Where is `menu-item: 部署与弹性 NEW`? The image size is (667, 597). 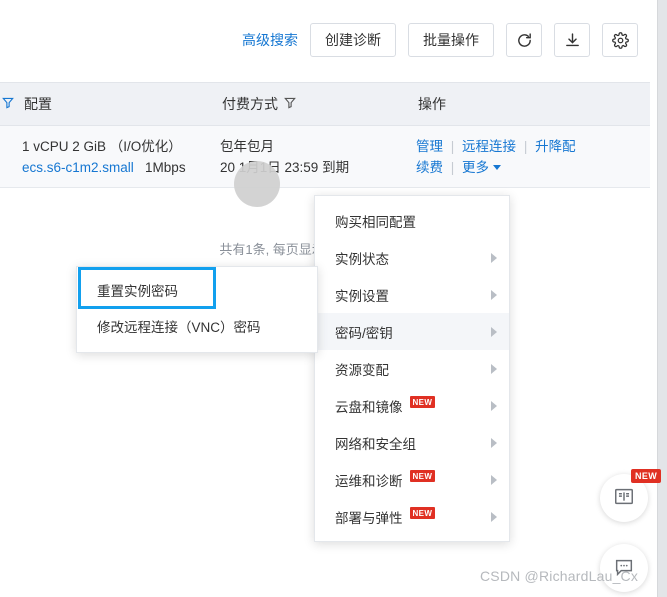 menu-item: 部署与弹性 NEW is located at coordinates (412, 516).